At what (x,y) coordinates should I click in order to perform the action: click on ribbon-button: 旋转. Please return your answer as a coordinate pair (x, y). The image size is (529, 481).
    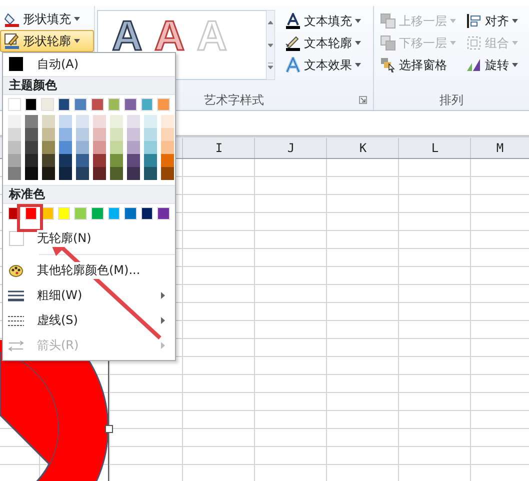
    Looking at the image, I should click on (492, 65).